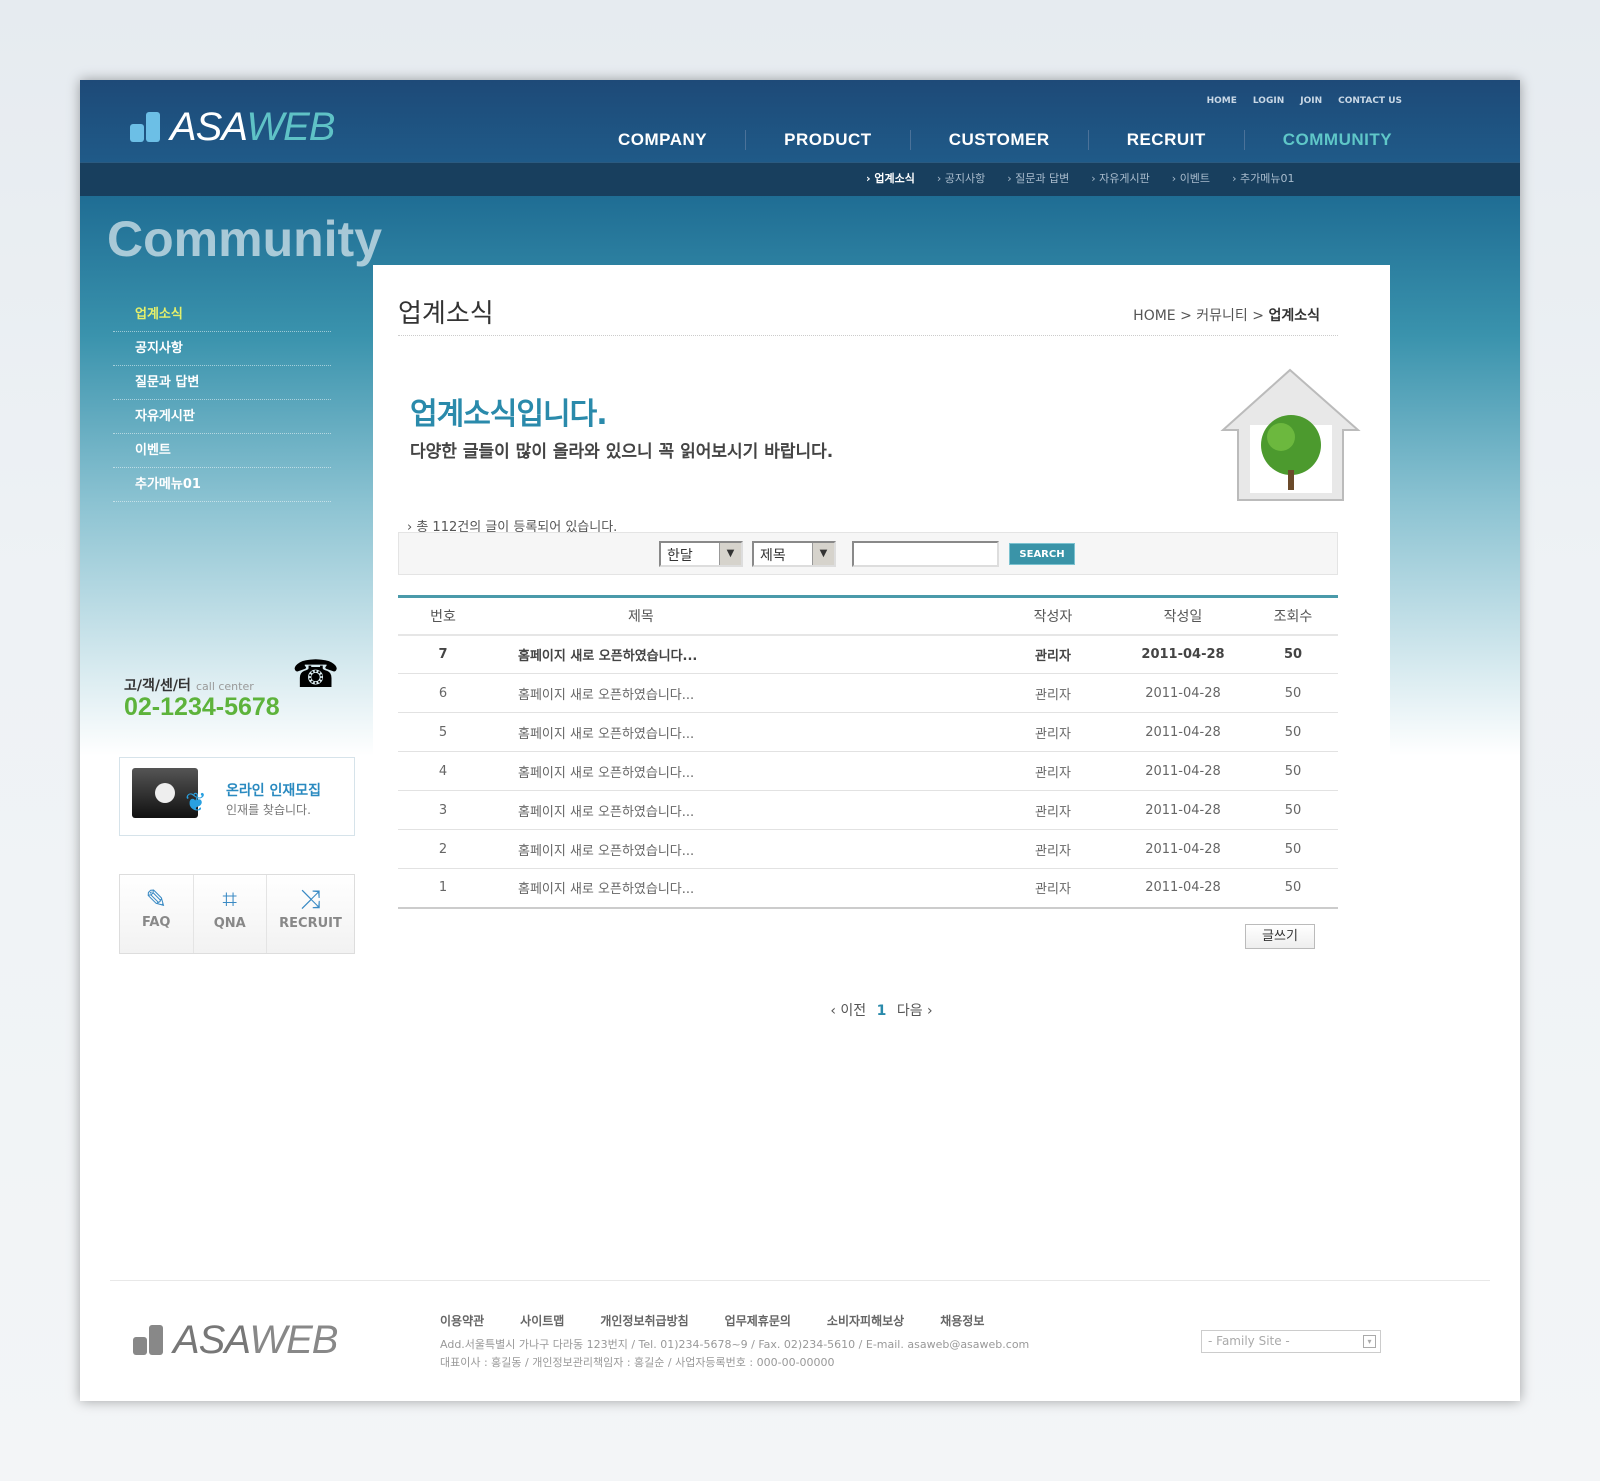 Image resolution: width=1600 pixels, height=1481 pixels. I want to click on row-number: 5, so click(443, 732).